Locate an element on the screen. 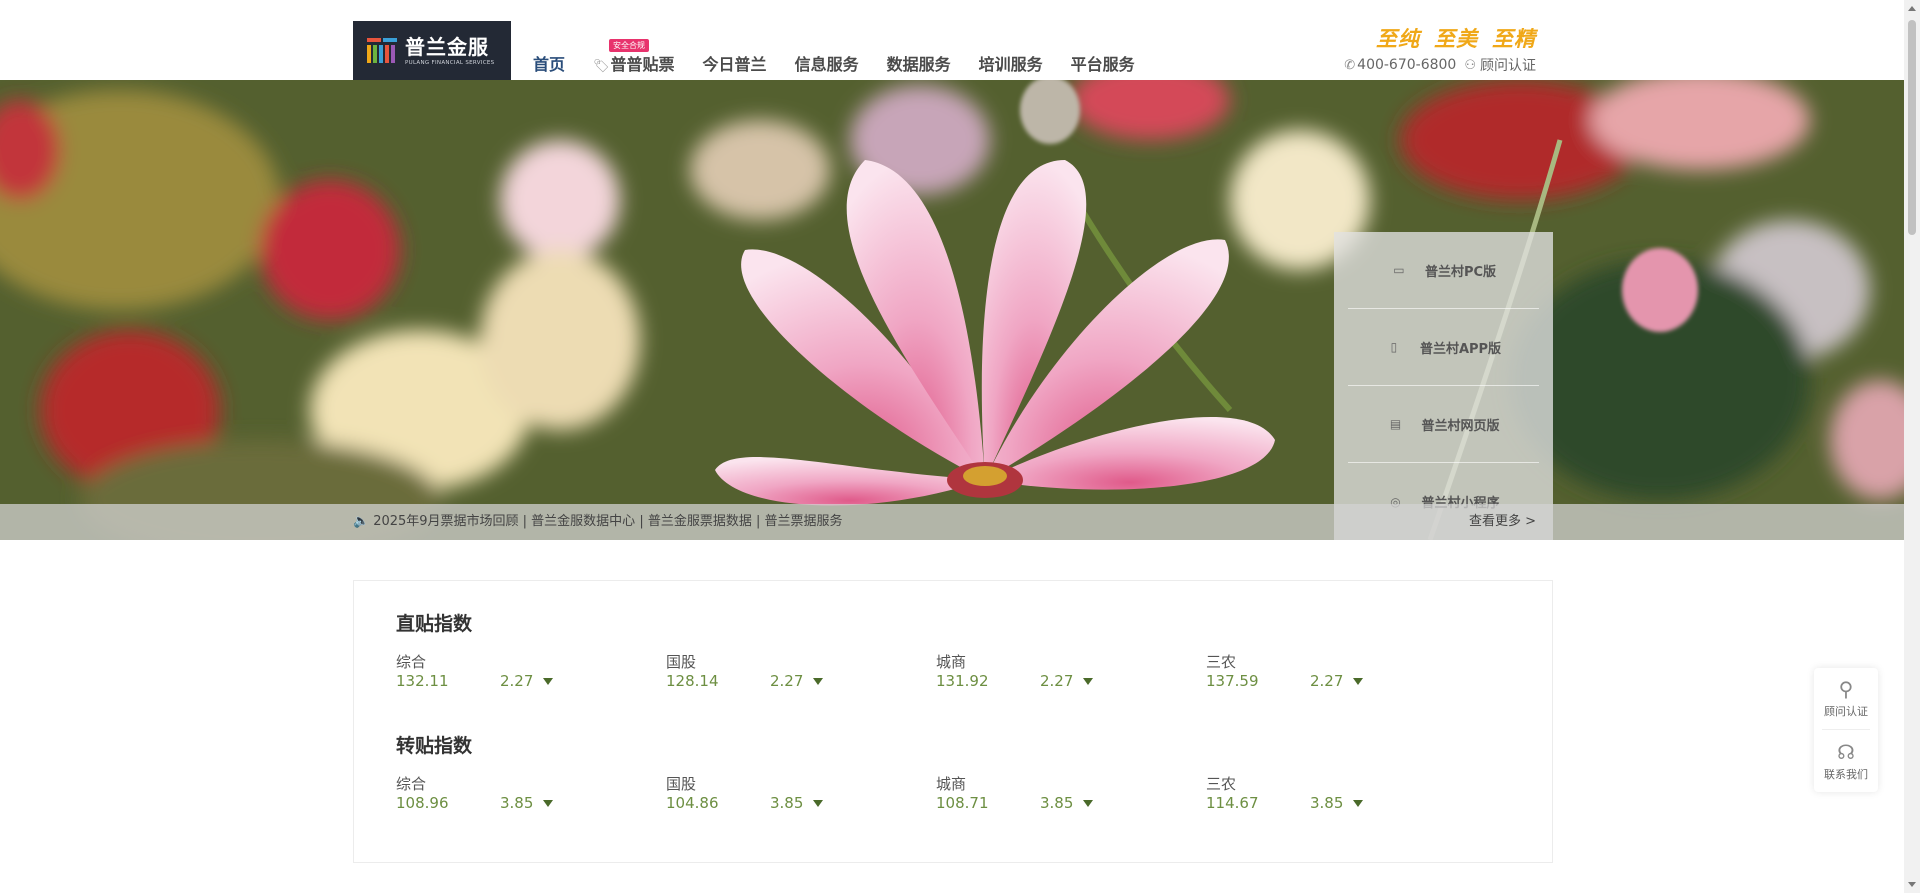 Image resolution: width=1920 pixels, height=893 pixels. nav-item-data-service: 数据服务 is located at coordinates (919, 66).